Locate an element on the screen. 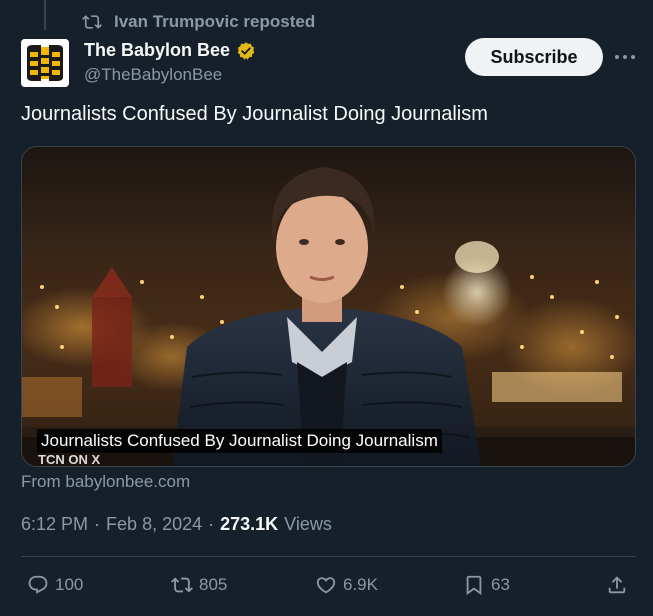  heart-icon is located at coordinates (326, 585).